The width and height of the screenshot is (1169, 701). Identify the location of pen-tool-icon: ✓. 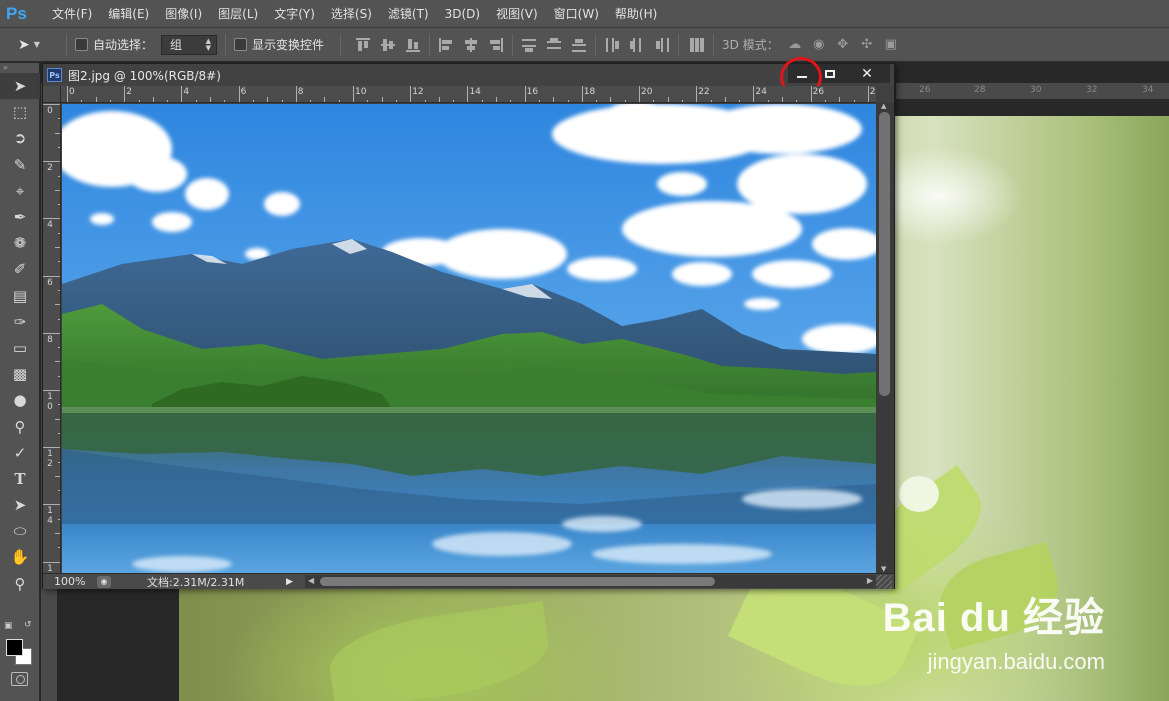
(20, 453).